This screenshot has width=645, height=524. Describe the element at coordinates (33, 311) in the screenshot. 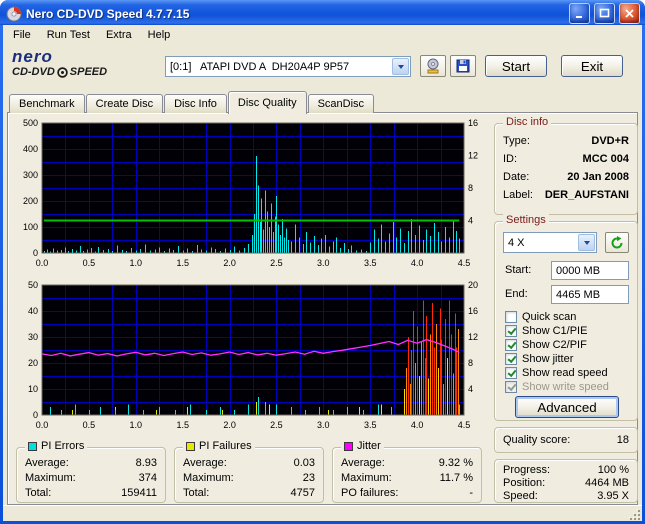

I see `svg-text: 40` at that location.